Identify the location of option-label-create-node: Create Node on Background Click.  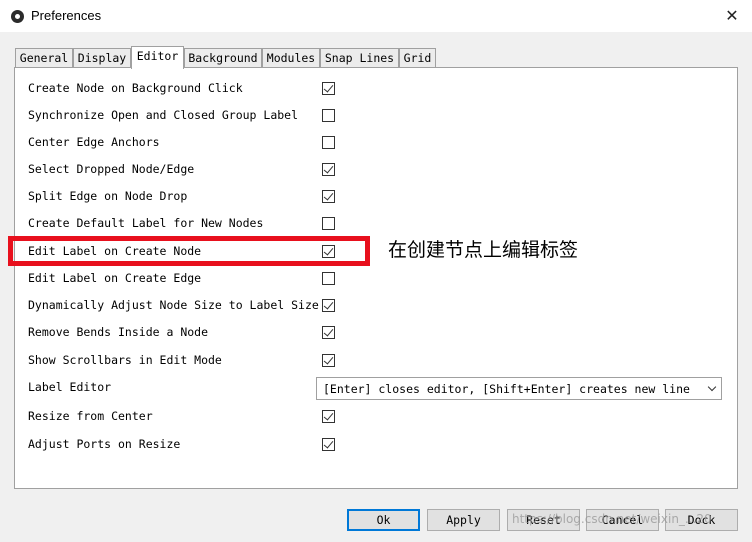
(135, 88).